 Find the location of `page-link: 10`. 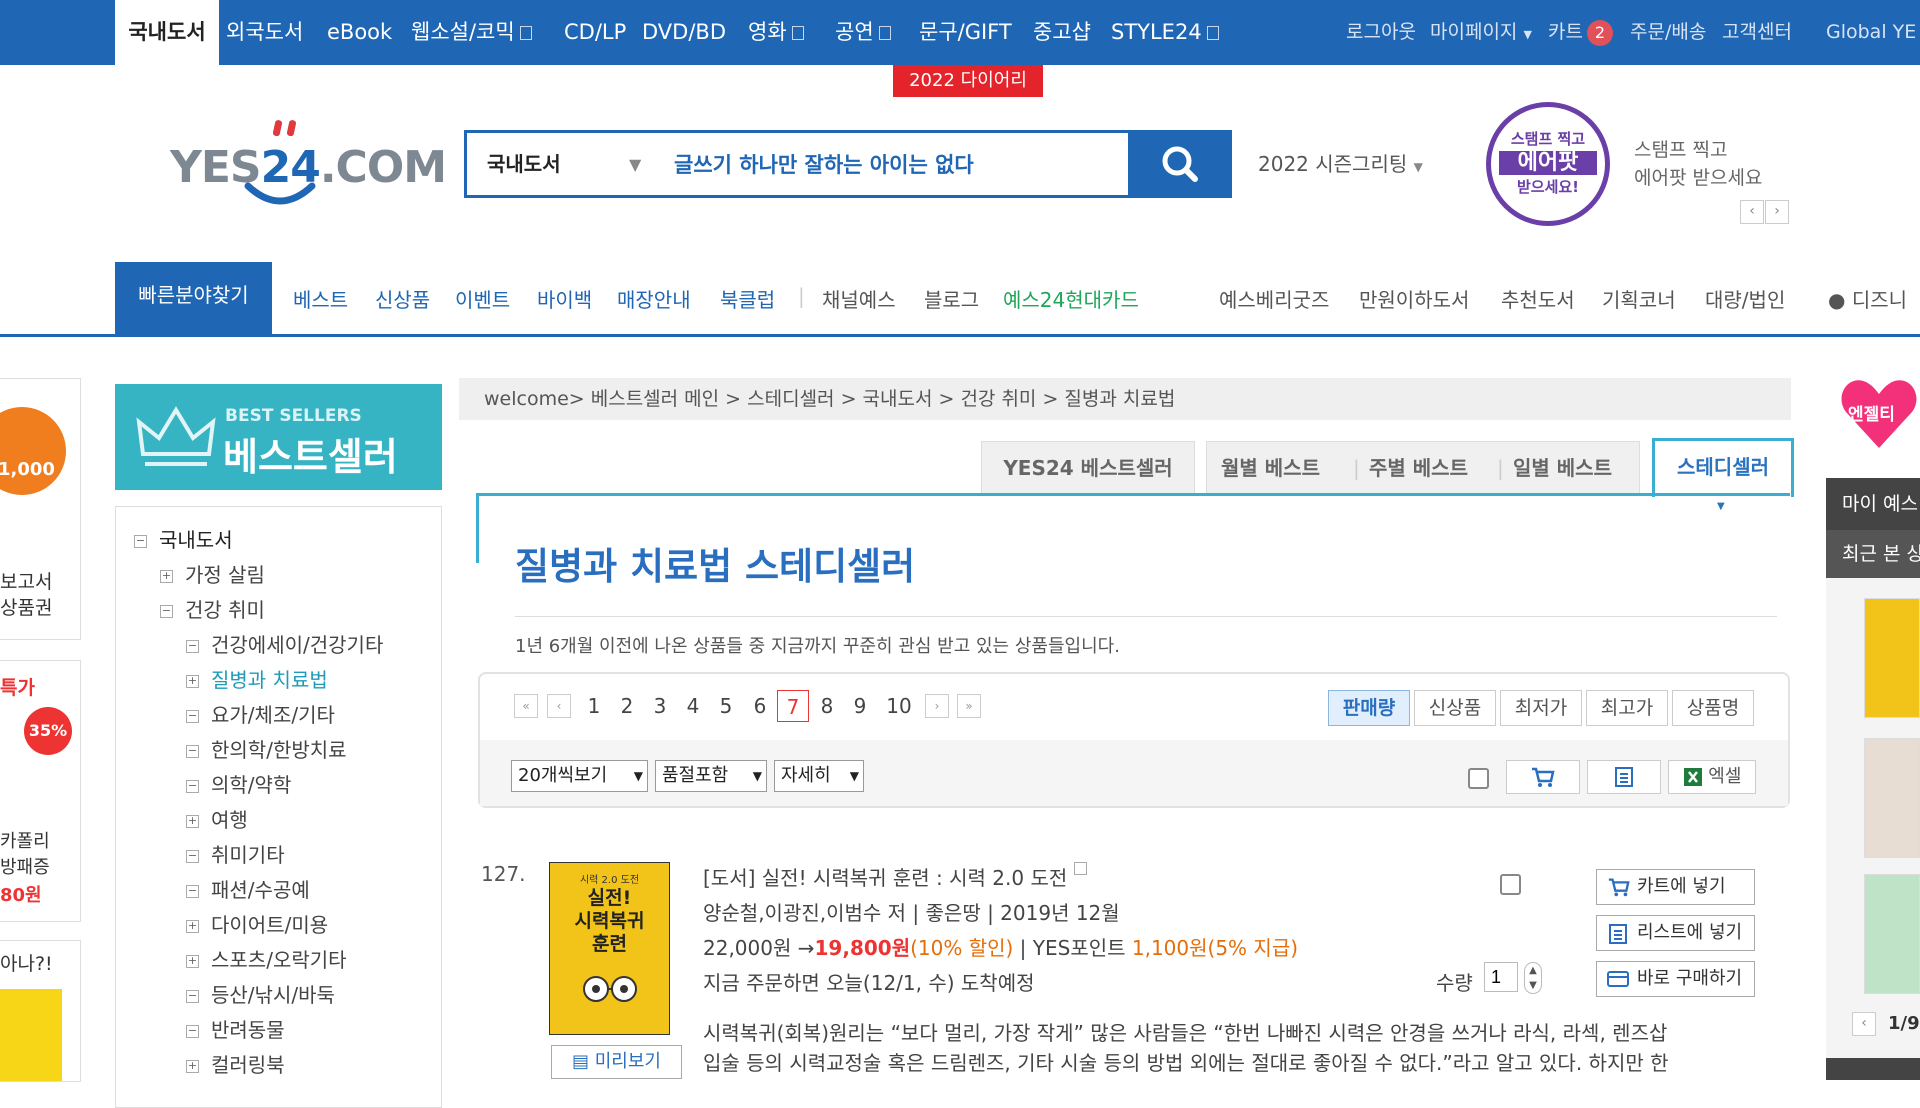

page-link: 10 is located at coordinates (899, 706).